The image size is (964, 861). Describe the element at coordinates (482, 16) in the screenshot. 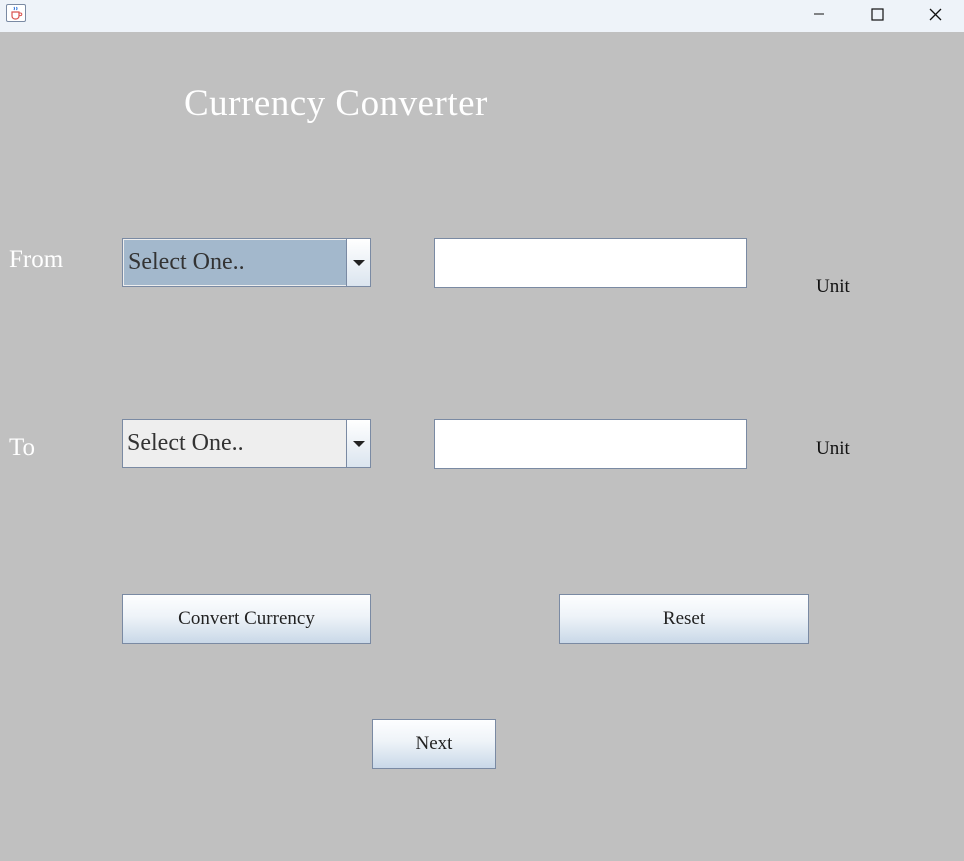

I see `window-titlebar` at that location.